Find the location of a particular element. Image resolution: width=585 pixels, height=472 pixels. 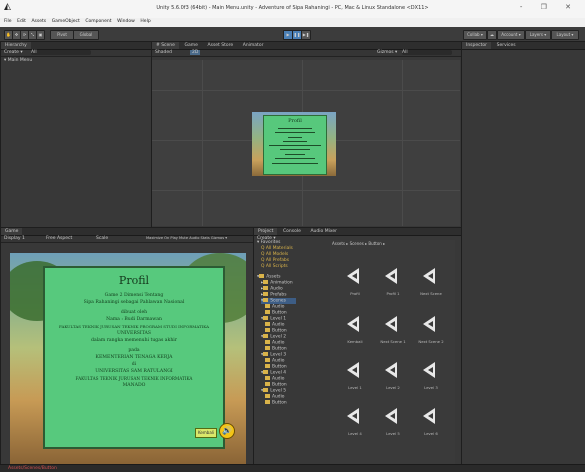

menu-gameobject: GameObject is located at coordinates (66, 21).